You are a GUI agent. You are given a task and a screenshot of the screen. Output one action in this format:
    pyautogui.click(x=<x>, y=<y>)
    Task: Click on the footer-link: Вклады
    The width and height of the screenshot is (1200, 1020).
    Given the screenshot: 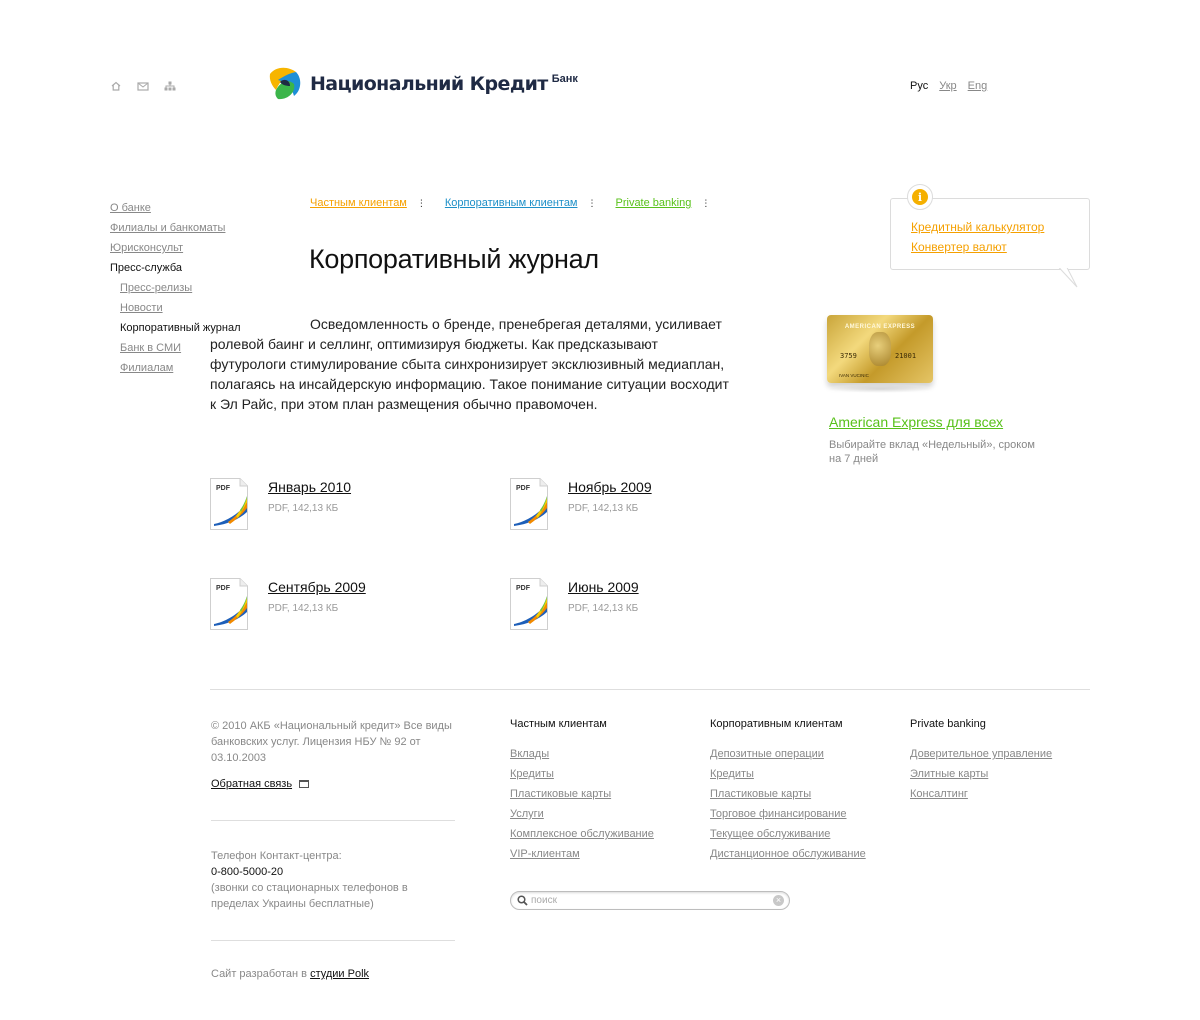 What is the action you would take?
    pyautogui.click(x=582, y=754)
    